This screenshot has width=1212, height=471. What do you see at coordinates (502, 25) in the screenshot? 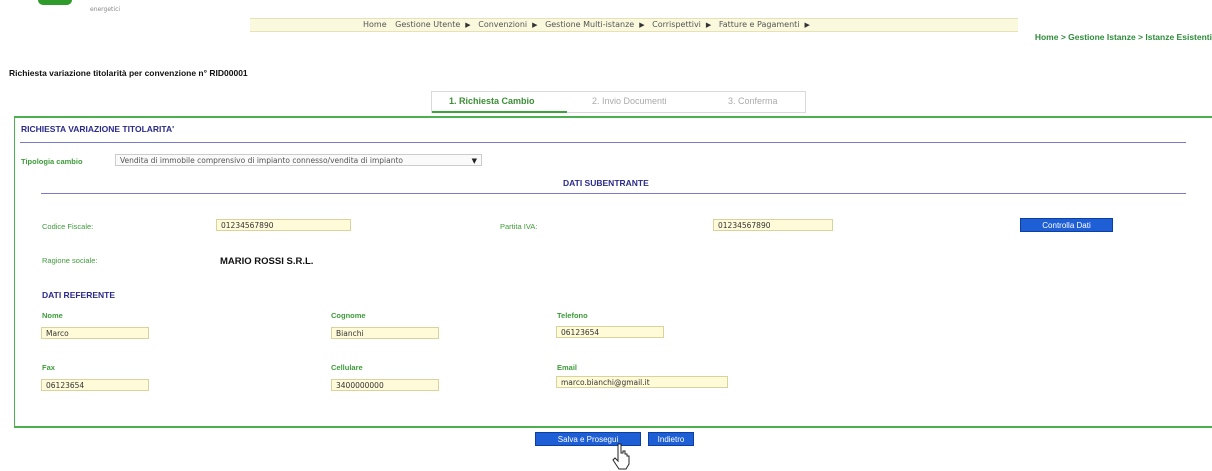
I see `menu-item-convenzioni: Convenzioni` at bounding box center [502, 25].